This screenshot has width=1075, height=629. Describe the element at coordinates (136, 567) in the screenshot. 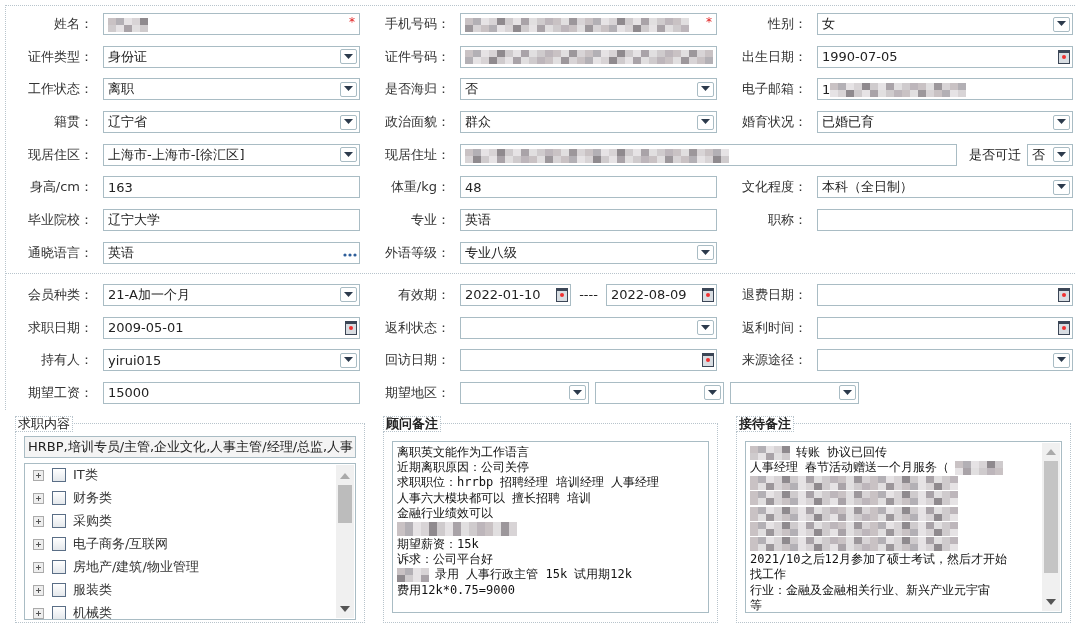

I see `tree-item: 房地产/建筑/物业管理` at that location.